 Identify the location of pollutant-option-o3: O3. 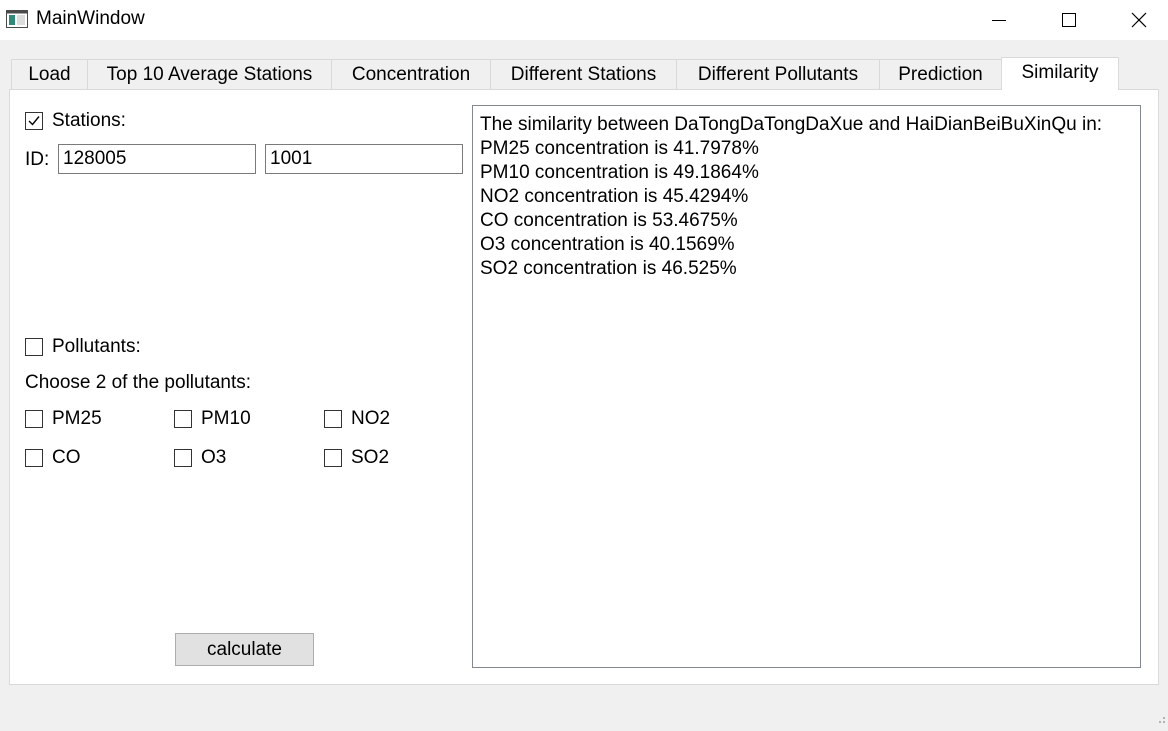
(200, 458).